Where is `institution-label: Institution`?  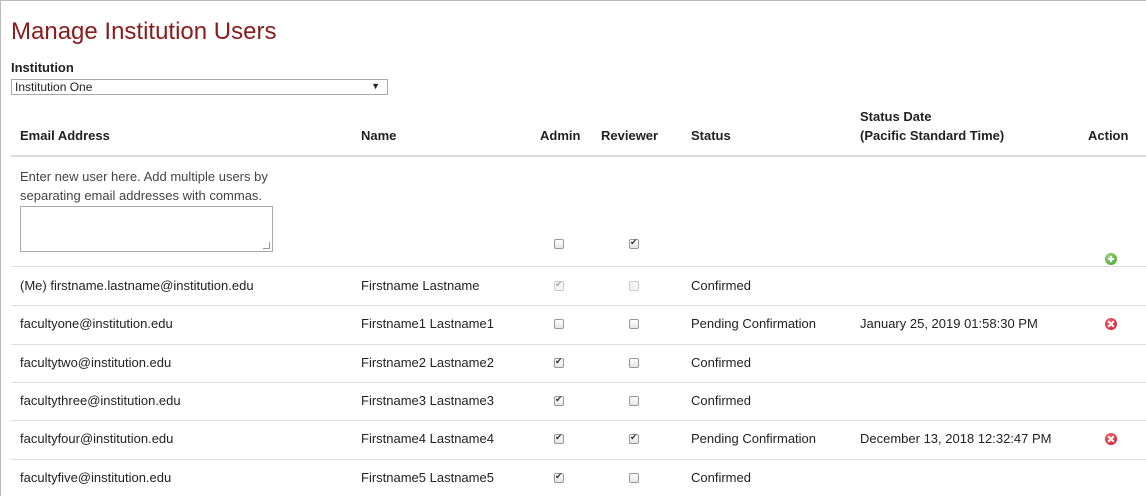 institution-label: Institution is located at coordinates (42, 67).